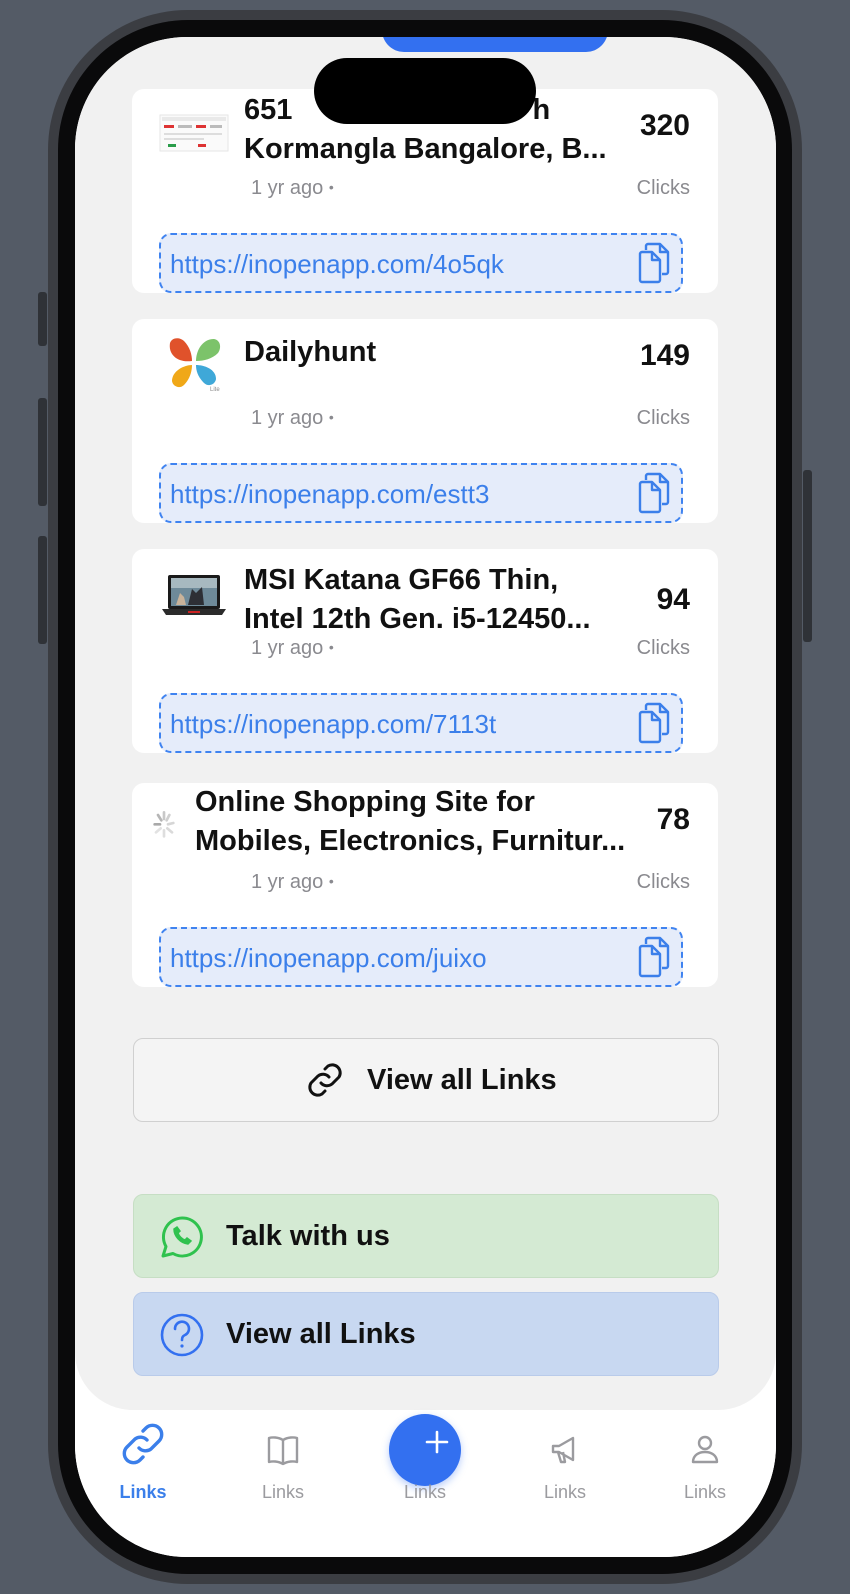  I want to click on whatsapp-icon, so click(182, 1237).